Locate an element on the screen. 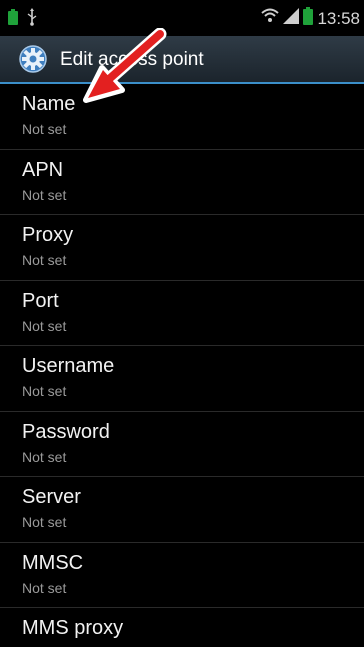 The width and height of the screenshot is (364, 647). list-item-title: Name is located at coordinates (49, 104).